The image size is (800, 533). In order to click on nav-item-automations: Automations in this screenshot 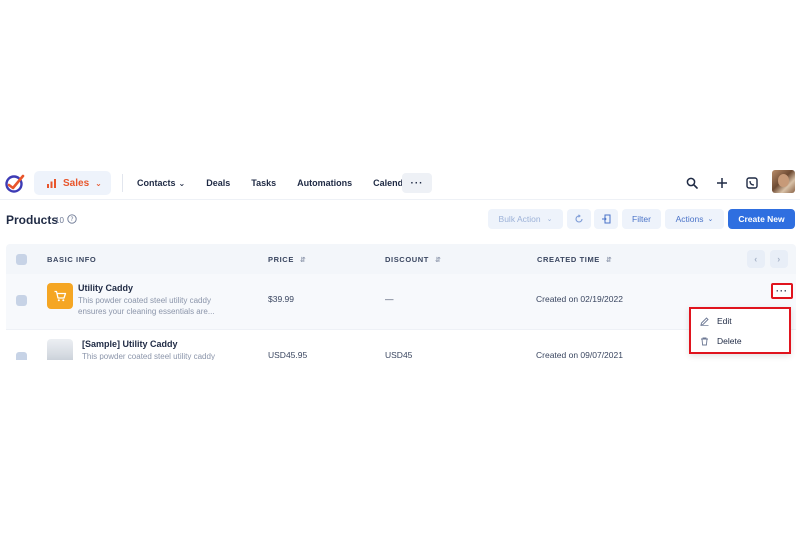, I will do `click(324, 183)`.